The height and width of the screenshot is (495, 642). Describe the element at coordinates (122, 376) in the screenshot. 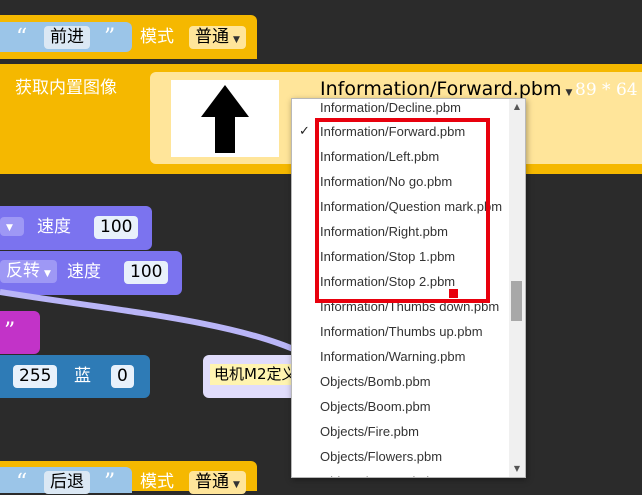

I see `blue-value-input: 0` at that location.